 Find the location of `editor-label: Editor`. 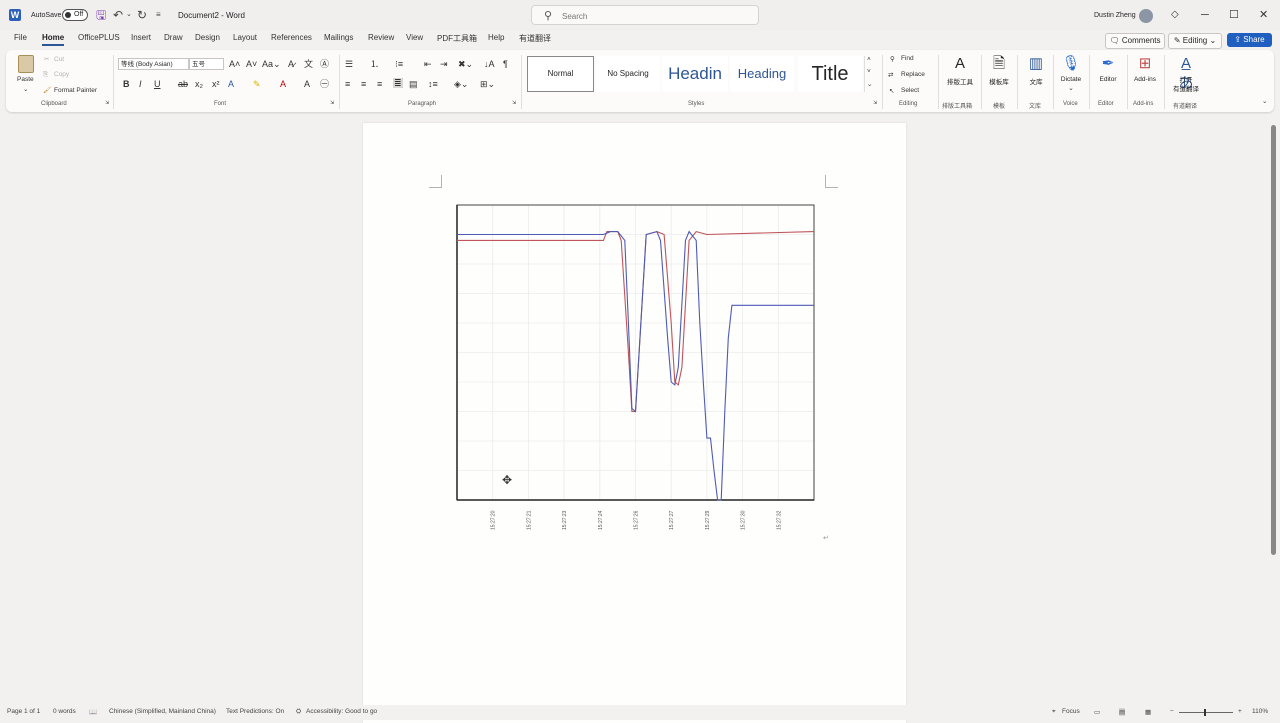

editor-label: Editor is located at coordinates (1108, 79).